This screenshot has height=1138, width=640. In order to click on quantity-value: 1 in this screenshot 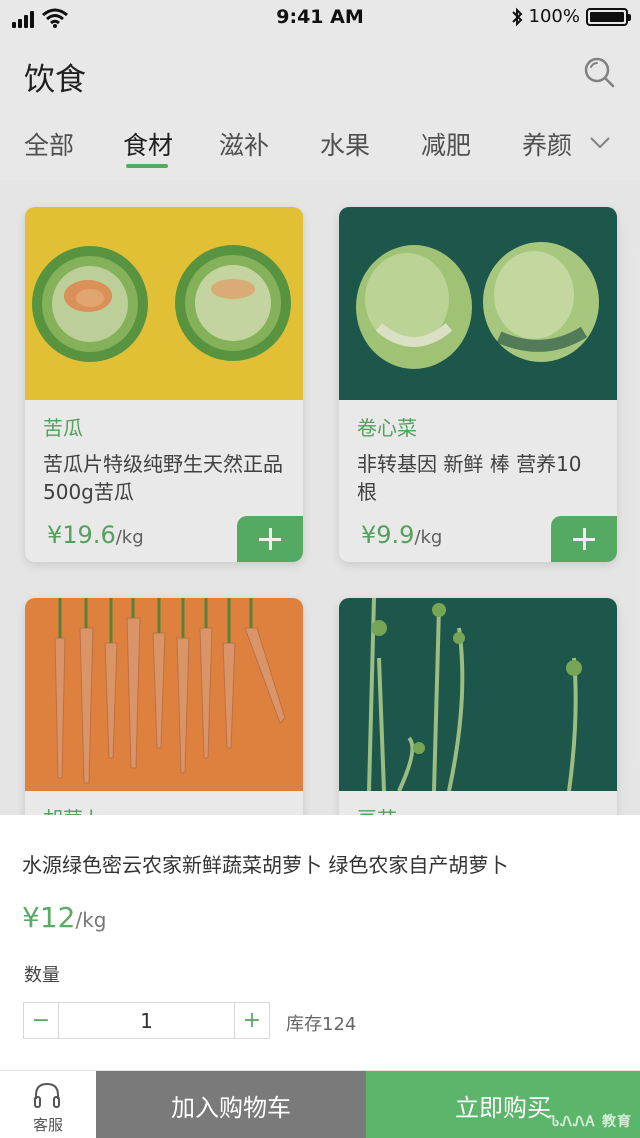, I will do `click(146, 1020)`.